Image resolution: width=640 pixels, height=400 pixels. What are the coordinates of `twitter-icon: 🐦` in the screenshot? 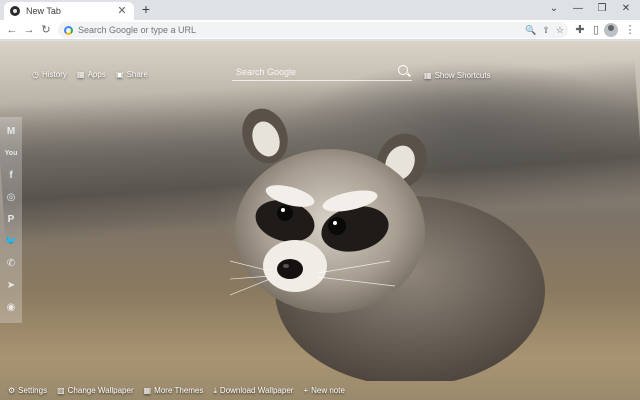 It's located at (11, 241).